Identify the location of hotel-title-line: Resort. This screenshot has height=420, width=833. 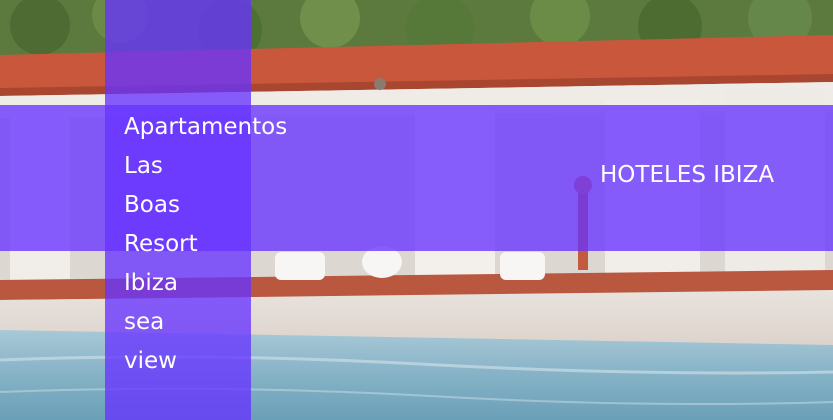
(161, 244).